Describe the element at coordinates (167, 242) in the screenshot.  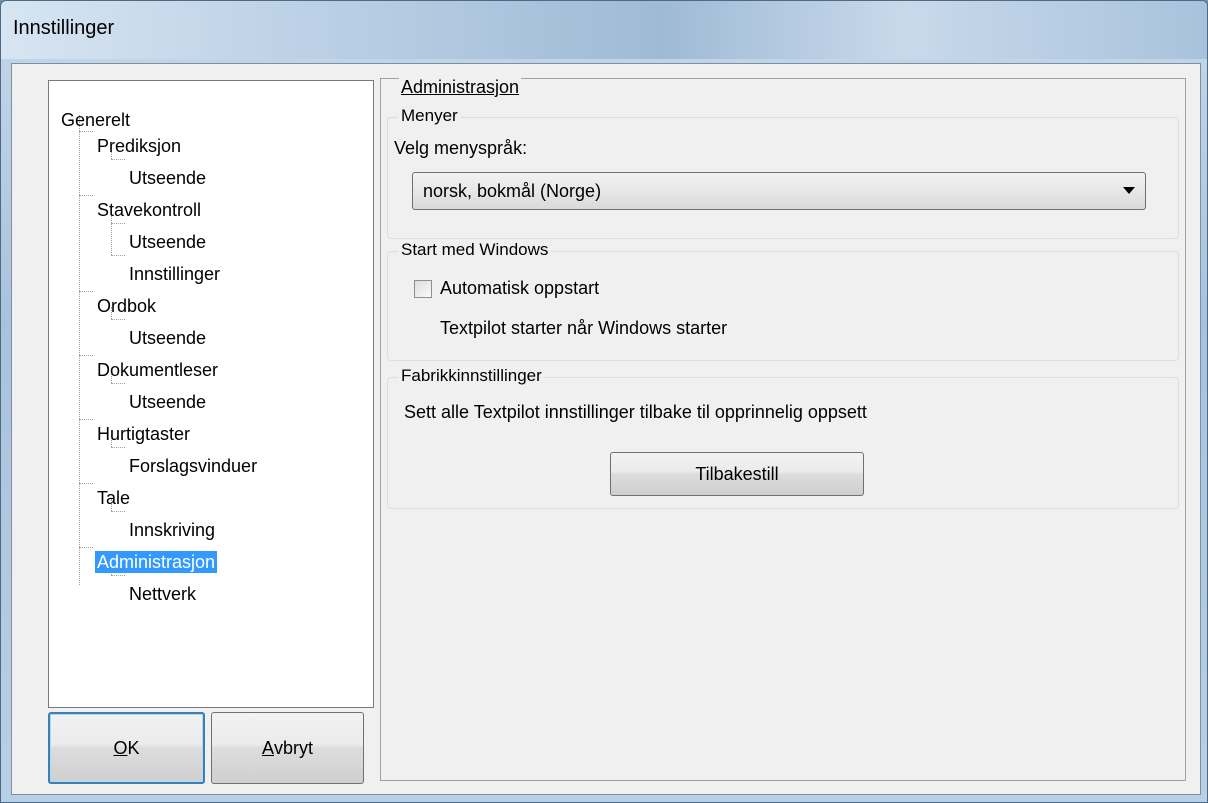
I see `tree-item-stavekontroll-utseende: Utseende` at that location.